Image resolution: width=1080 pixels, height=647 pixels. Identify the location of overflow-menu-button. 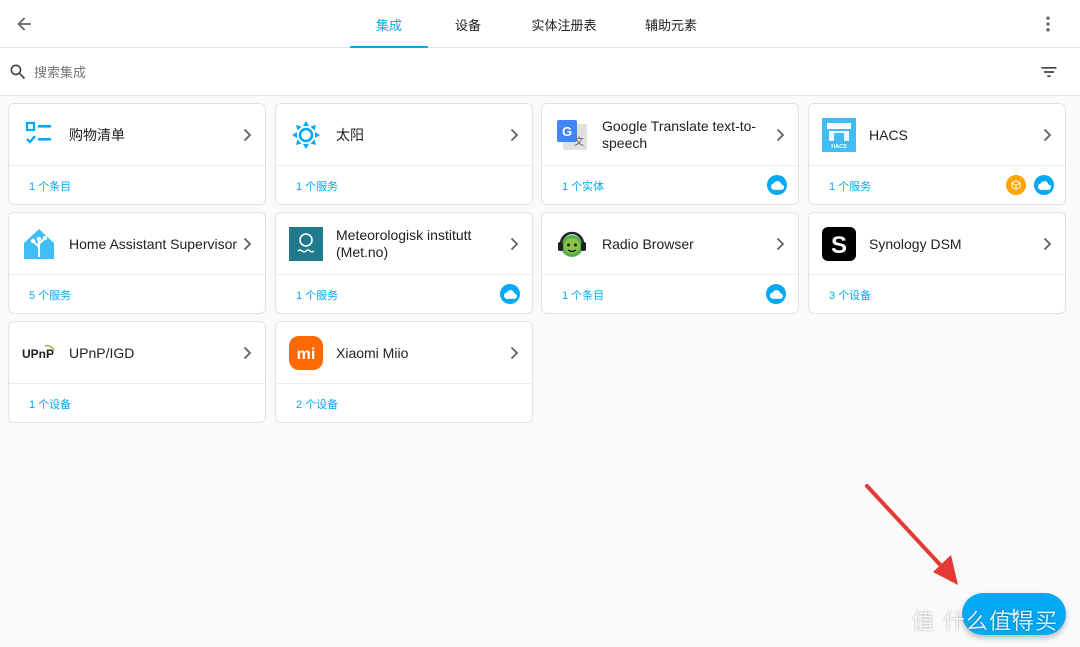
(1048, 24).